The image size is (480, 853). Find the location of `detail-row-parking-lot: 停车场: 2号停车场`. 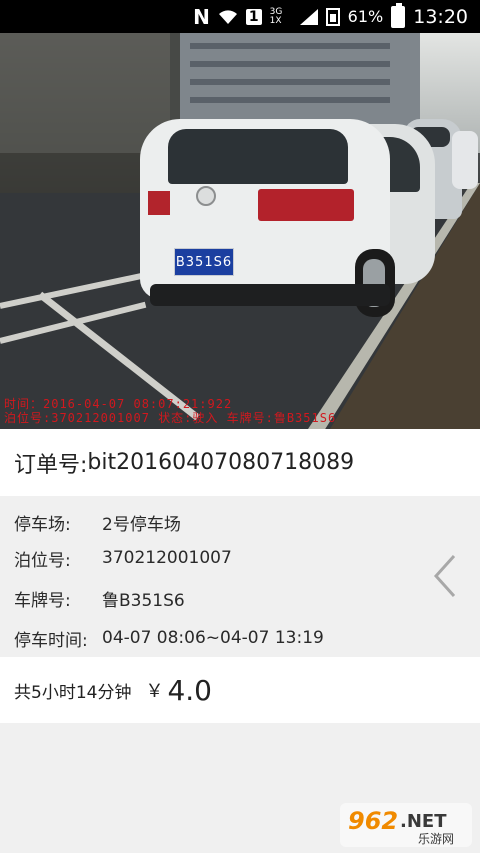

detail-row-parking-lot: 停车场: 2号停车场 is located at coordinates (97, 522).